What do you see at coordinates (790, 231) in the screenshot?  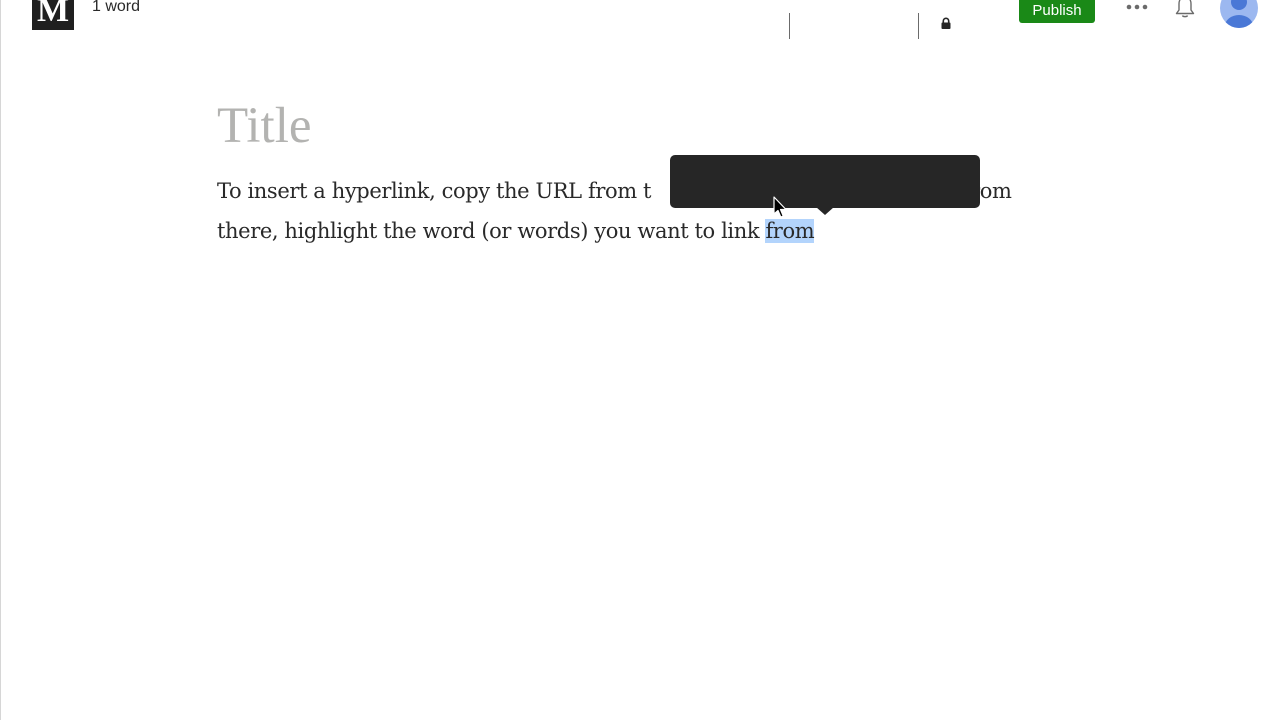 I see `selected-text: from` at bounding box center [790, 231].